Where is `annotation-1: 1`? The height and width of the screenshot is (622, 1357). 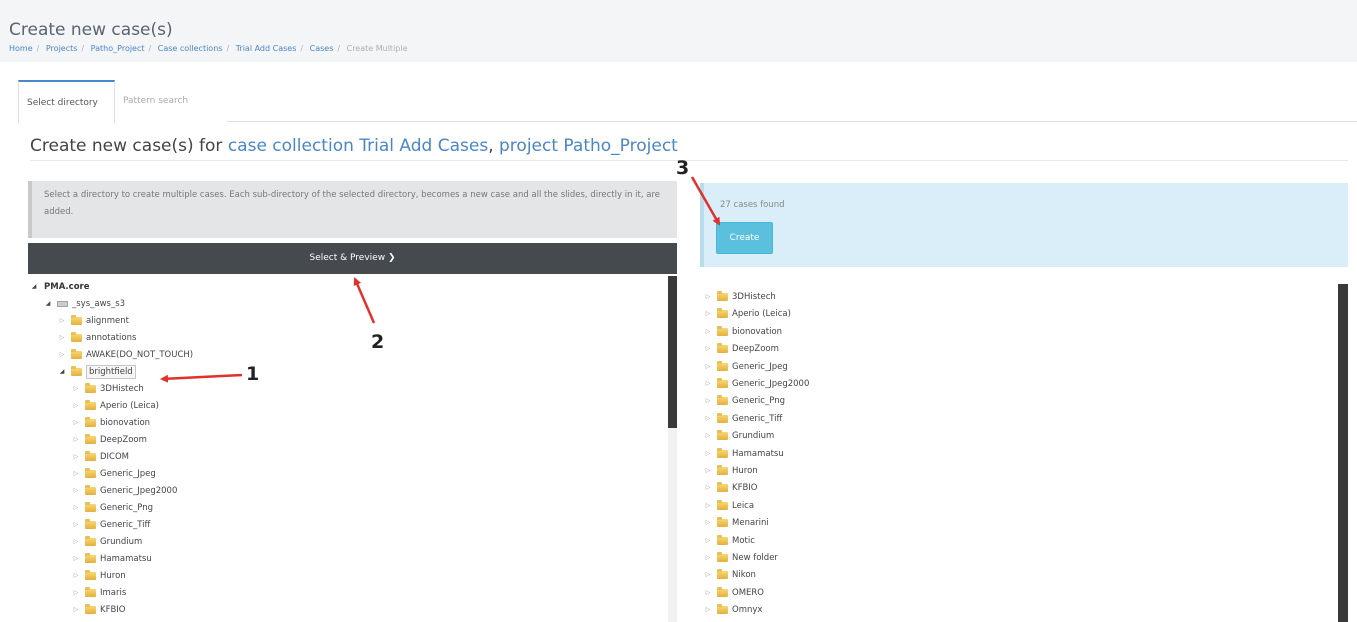
annotation-1: 1 is located at coordinates (253, 374).